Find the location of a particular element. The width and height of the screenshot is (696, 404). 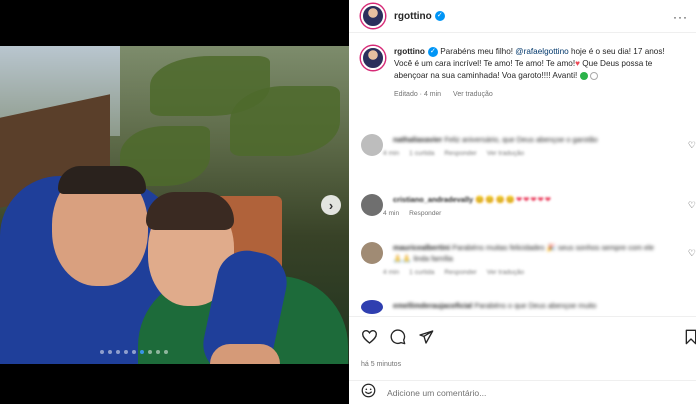

author-avatar is located at coordinates (373, 16).